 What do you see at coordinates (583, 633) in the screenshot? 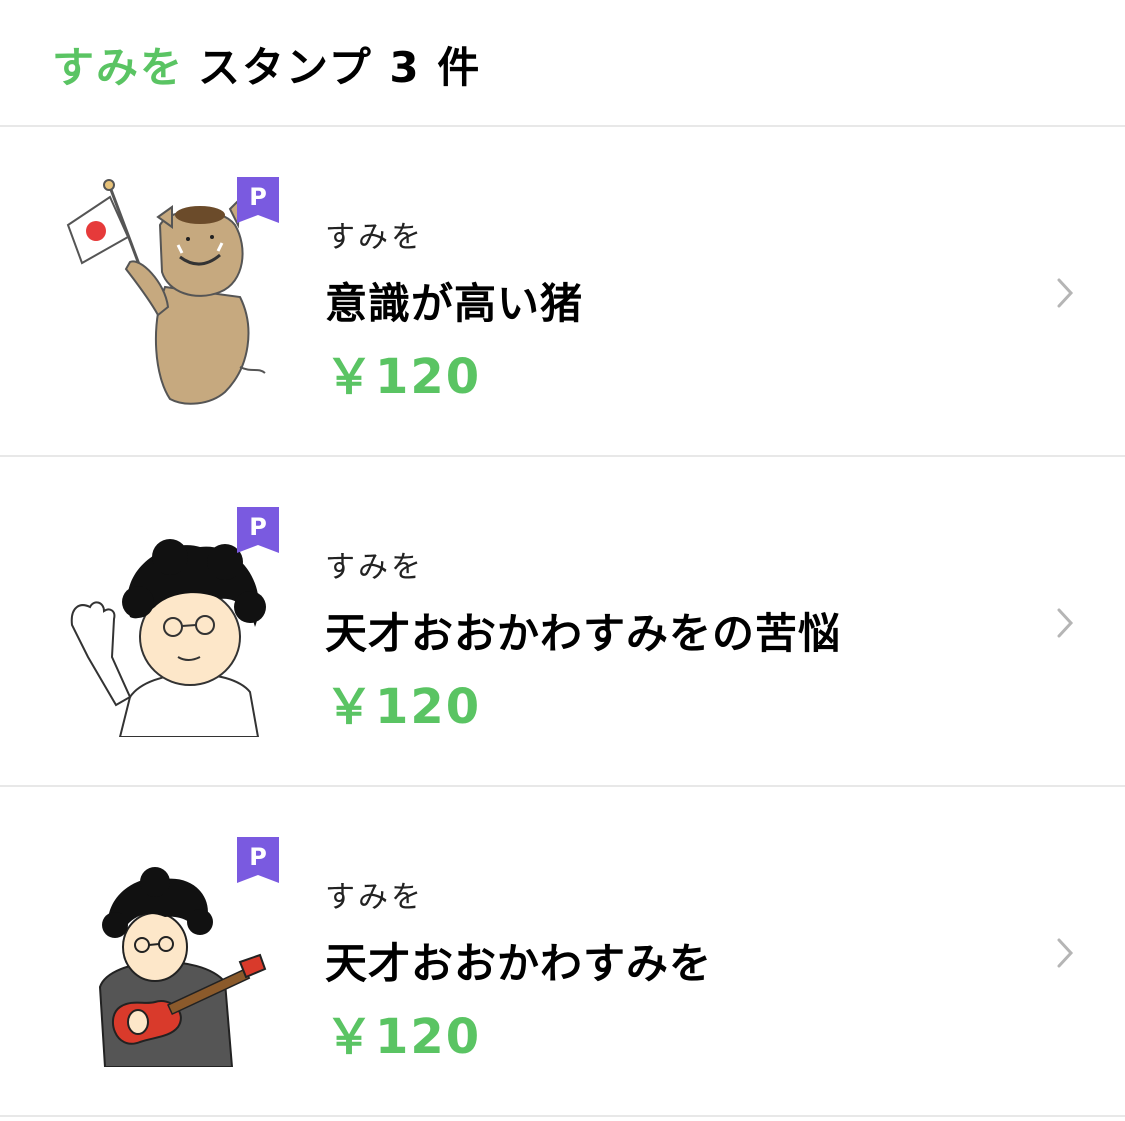
I see `sticker-title: 天才おおかわすみをの苦悩` at bounding box center [583, 633].